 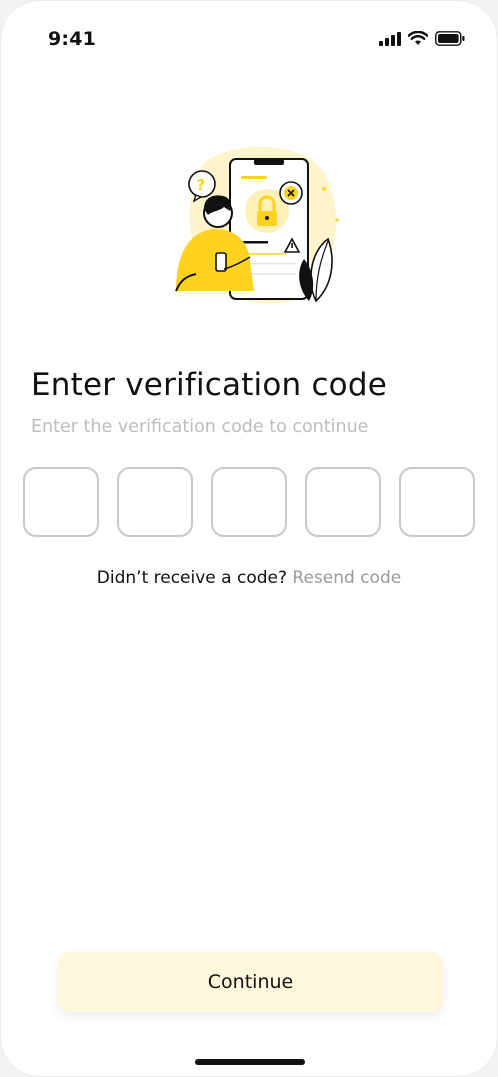 What do you see at coordinates (450, 38) in the screenshot?
I see `battery-icon` at bounding box center [450, 38].